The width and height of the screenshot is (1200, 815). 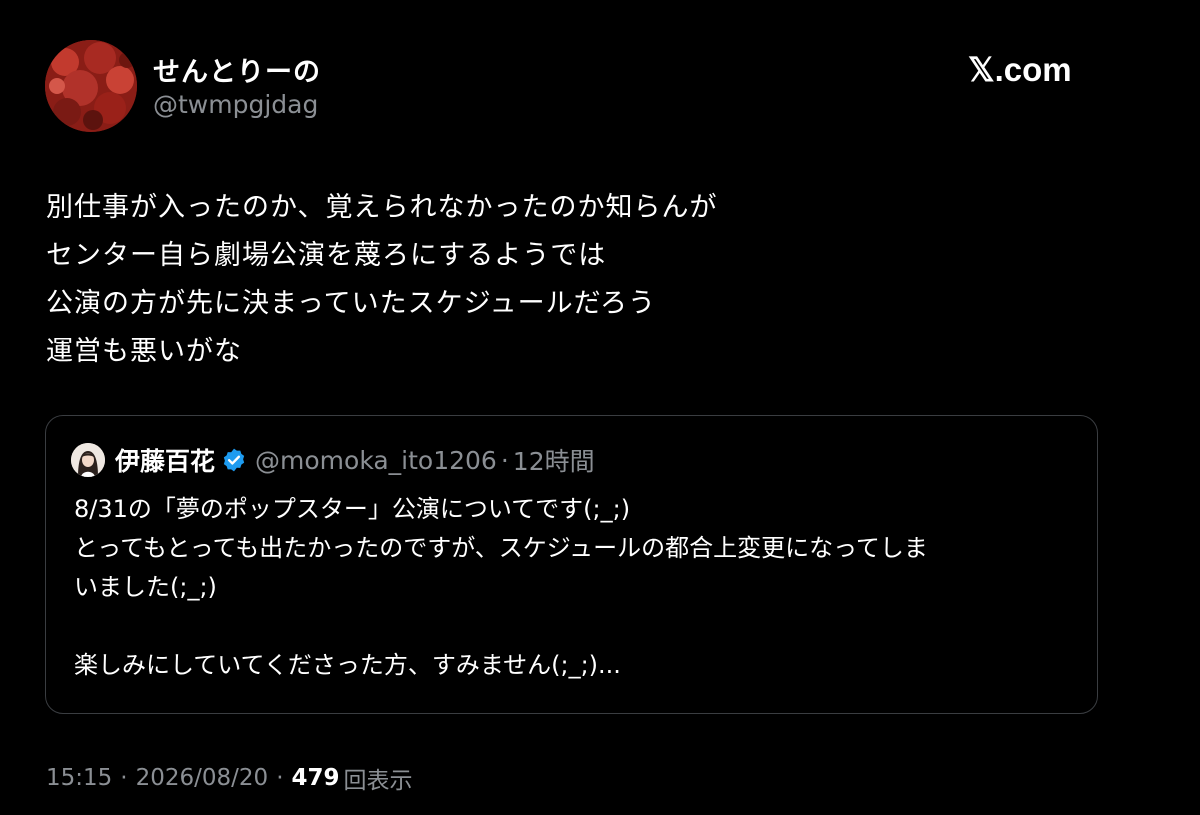 I want to click on quoted-line: とってもとっても出たかったのですが、スケジュールの都合上変更になってしま, so click(x=501, y=548).